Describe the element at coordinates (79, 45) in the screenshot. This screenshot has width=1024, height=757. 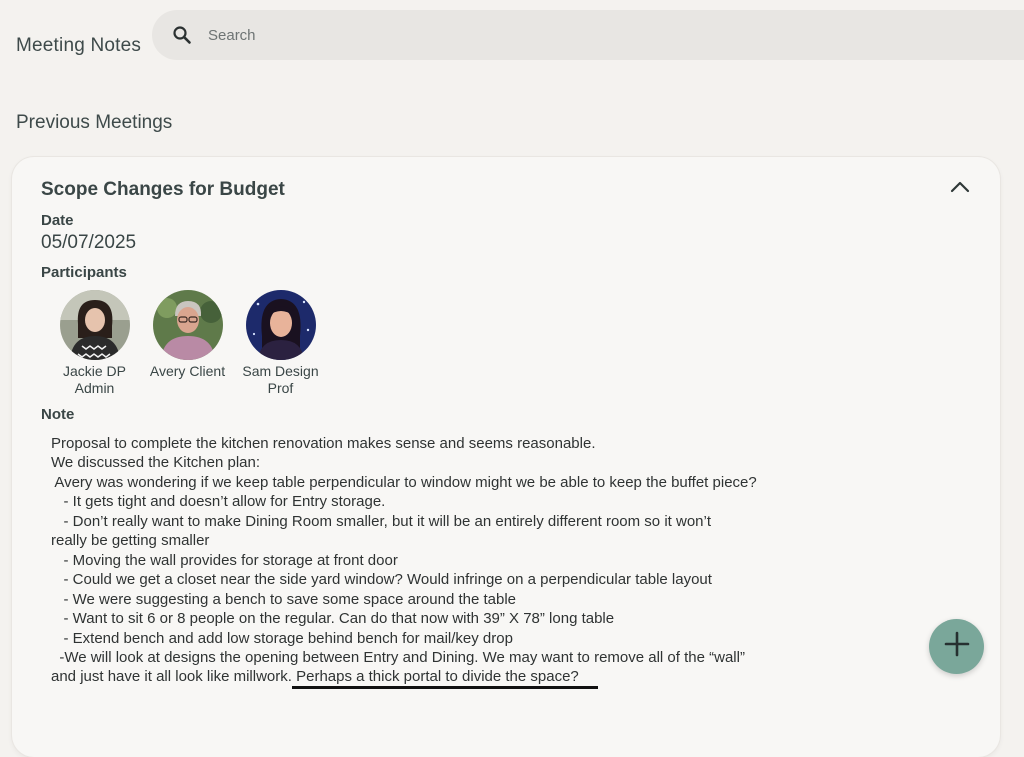
I see `app-title: Meeting Notes` at that location.